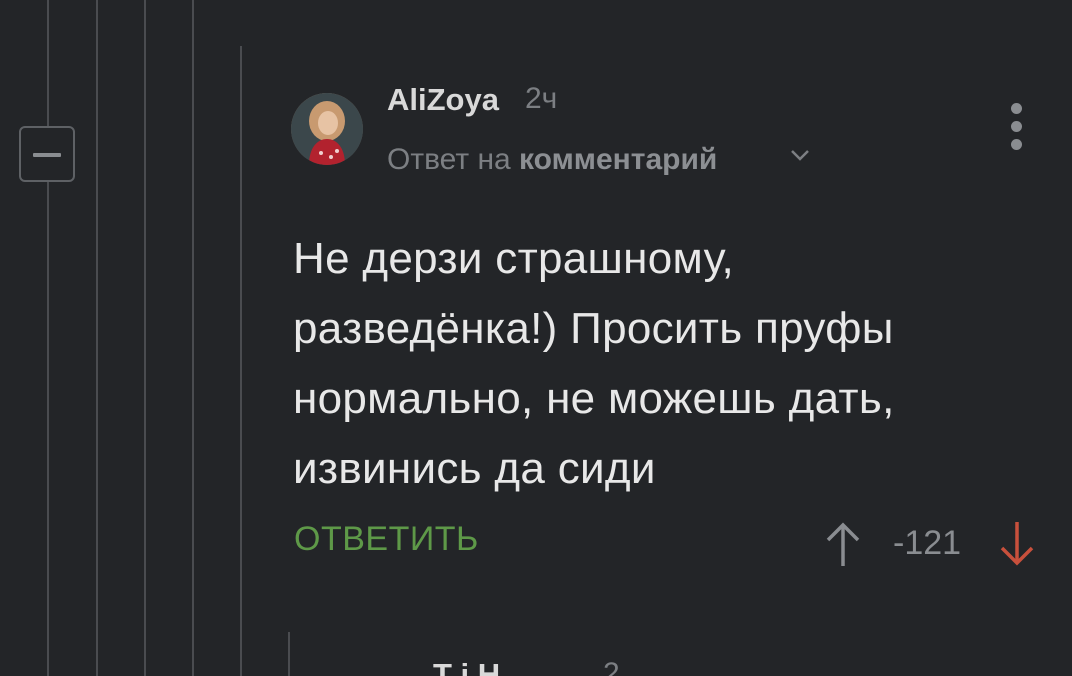 This screenshot has width=1072, height=676. What do you see at coordinates (618, 159) in the screenshot?
I see `parent-comment-link: комментарий` at bounding box center [618, 159].